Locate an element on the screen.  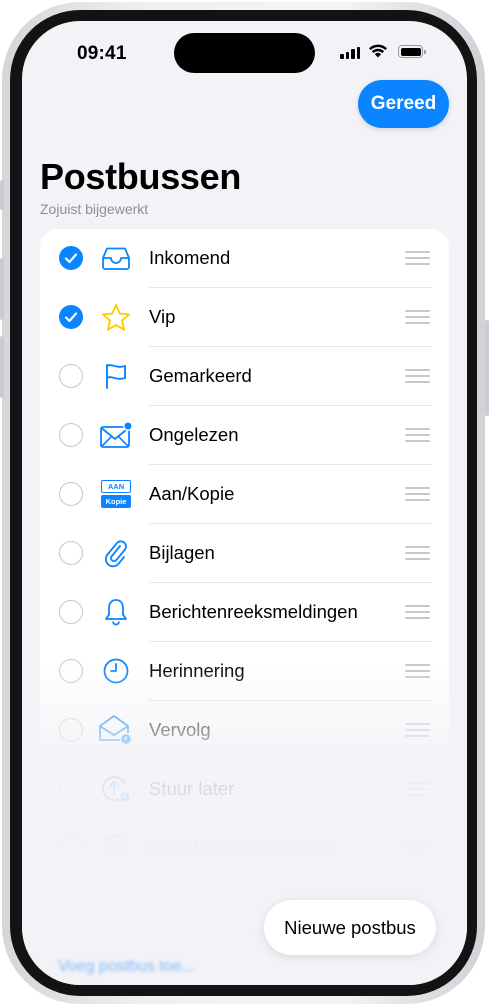
star-icon is located at coordinates (116, 317).